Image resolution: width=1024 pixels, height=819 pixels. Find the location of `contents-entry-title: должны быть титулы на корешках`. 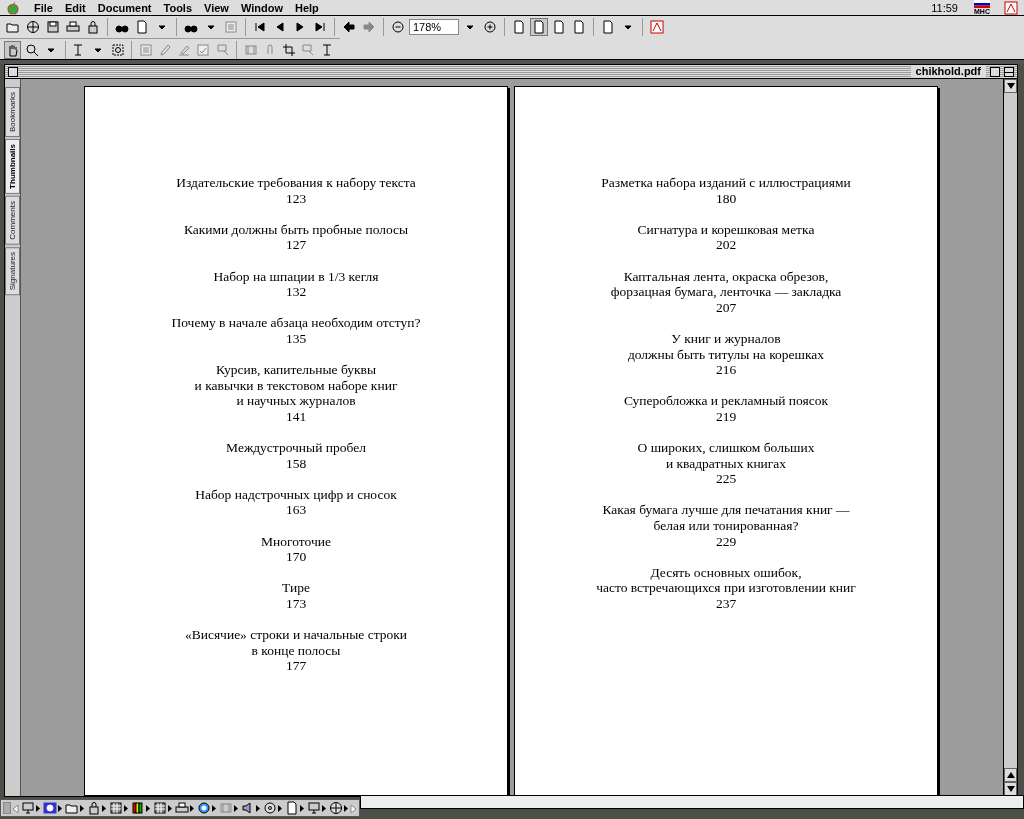

contents-entry-title: должны быть титулы на корешках is located at coordinates (726, 354).